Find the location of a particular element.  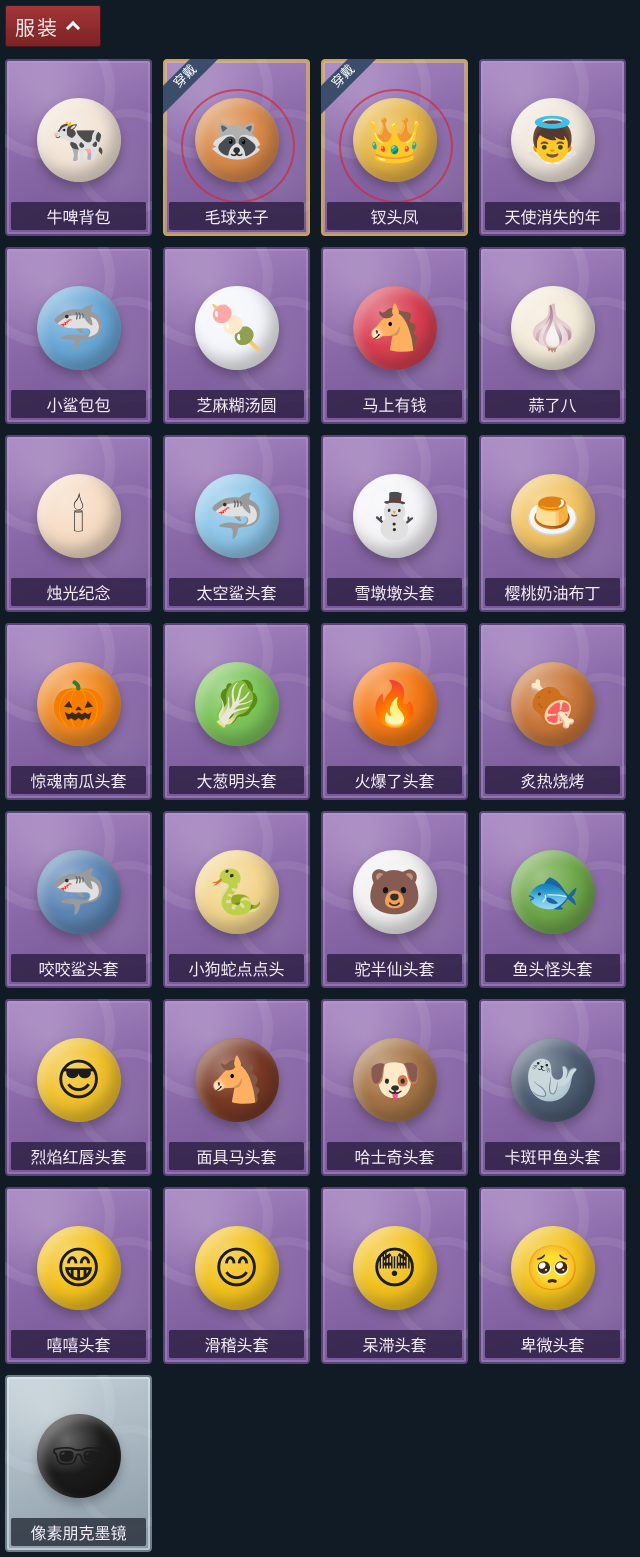

item-name: 马上有钱 is located at coordinates (394, 404).